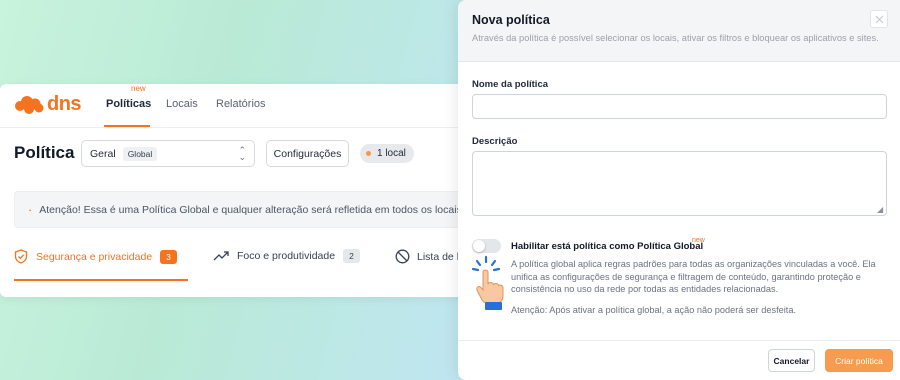 The image size is (900, 380). I want to click on tab-foco: Foco e produtividade 2, so click(286, 256).